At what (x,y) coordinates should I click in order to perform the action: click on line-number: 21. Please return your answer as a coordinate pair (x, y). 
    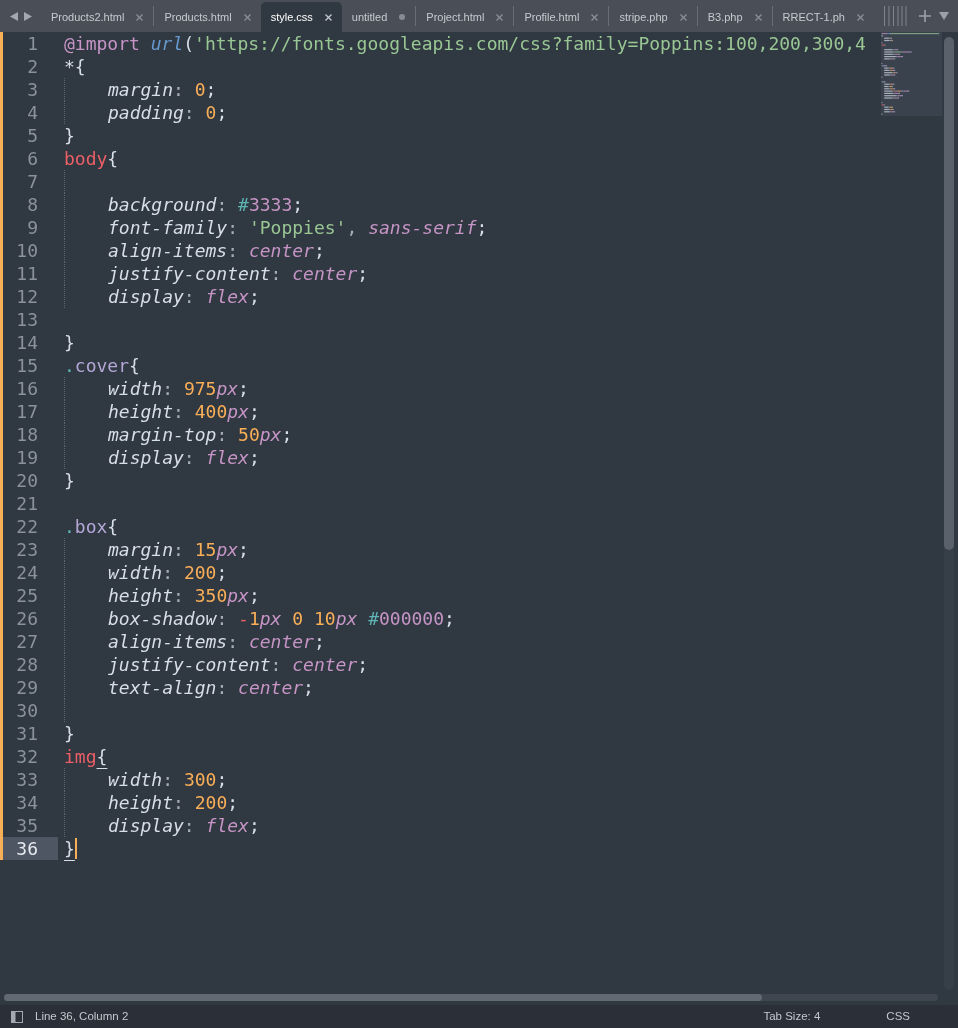
    Looking at the image, I should click on (27, 503).